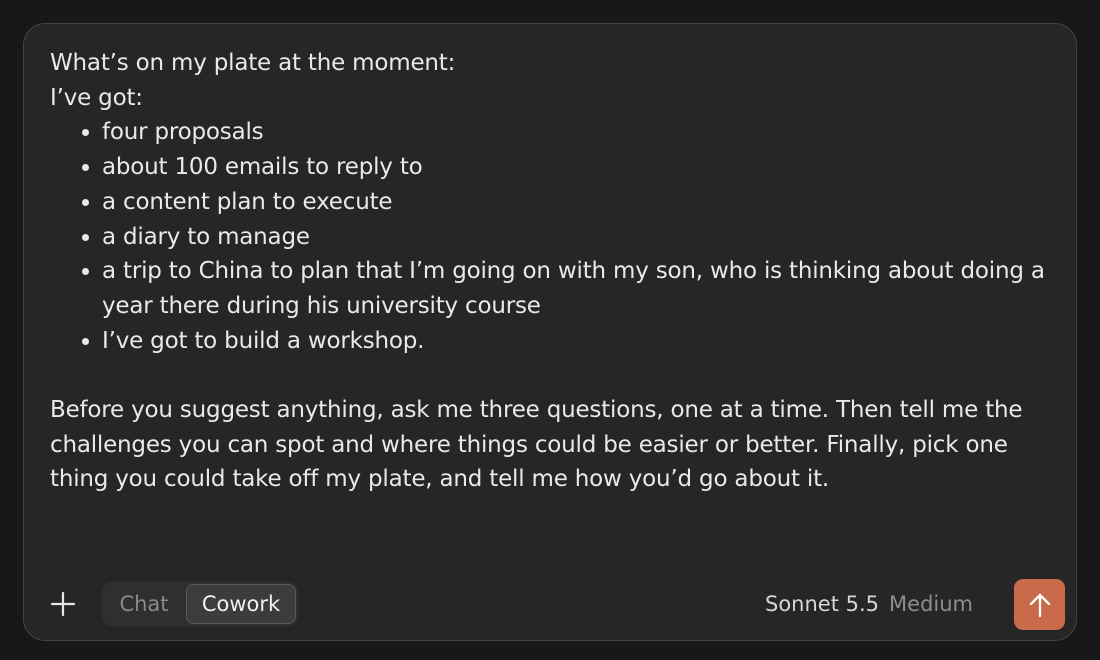 Image resolution: width=1100 pixels, height=660 pixels. Describe the element at coordinates (576, 237) in the screenshot. I see `task-list-item: a diary to manage` at that location.